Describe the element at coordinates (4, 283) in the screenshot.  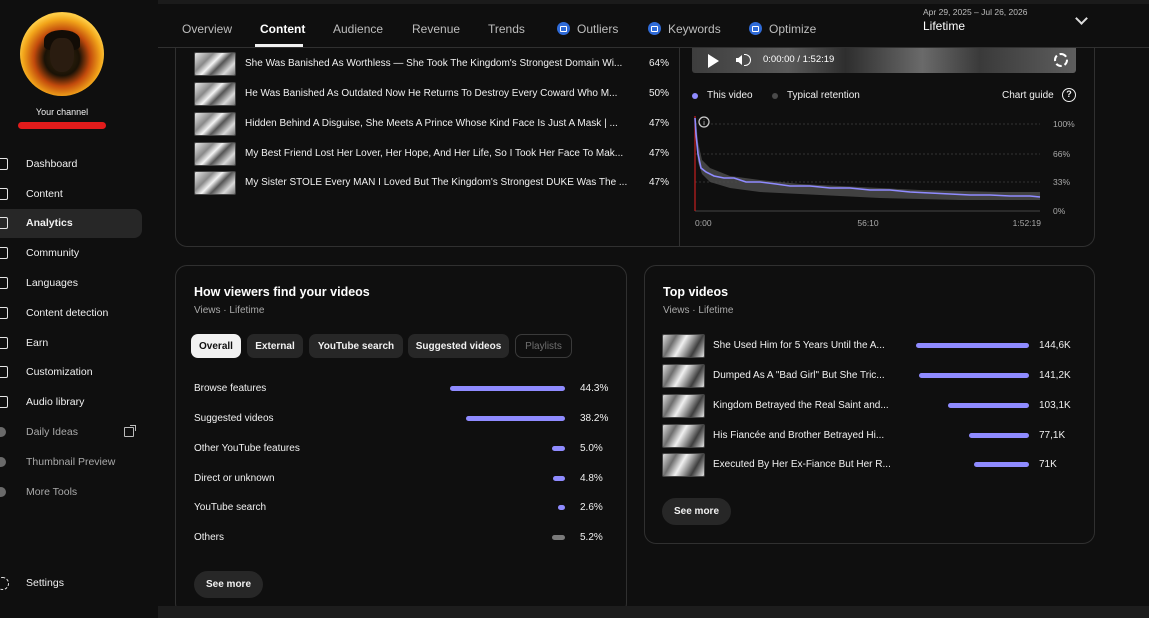
I see `languages-icon` at that location.